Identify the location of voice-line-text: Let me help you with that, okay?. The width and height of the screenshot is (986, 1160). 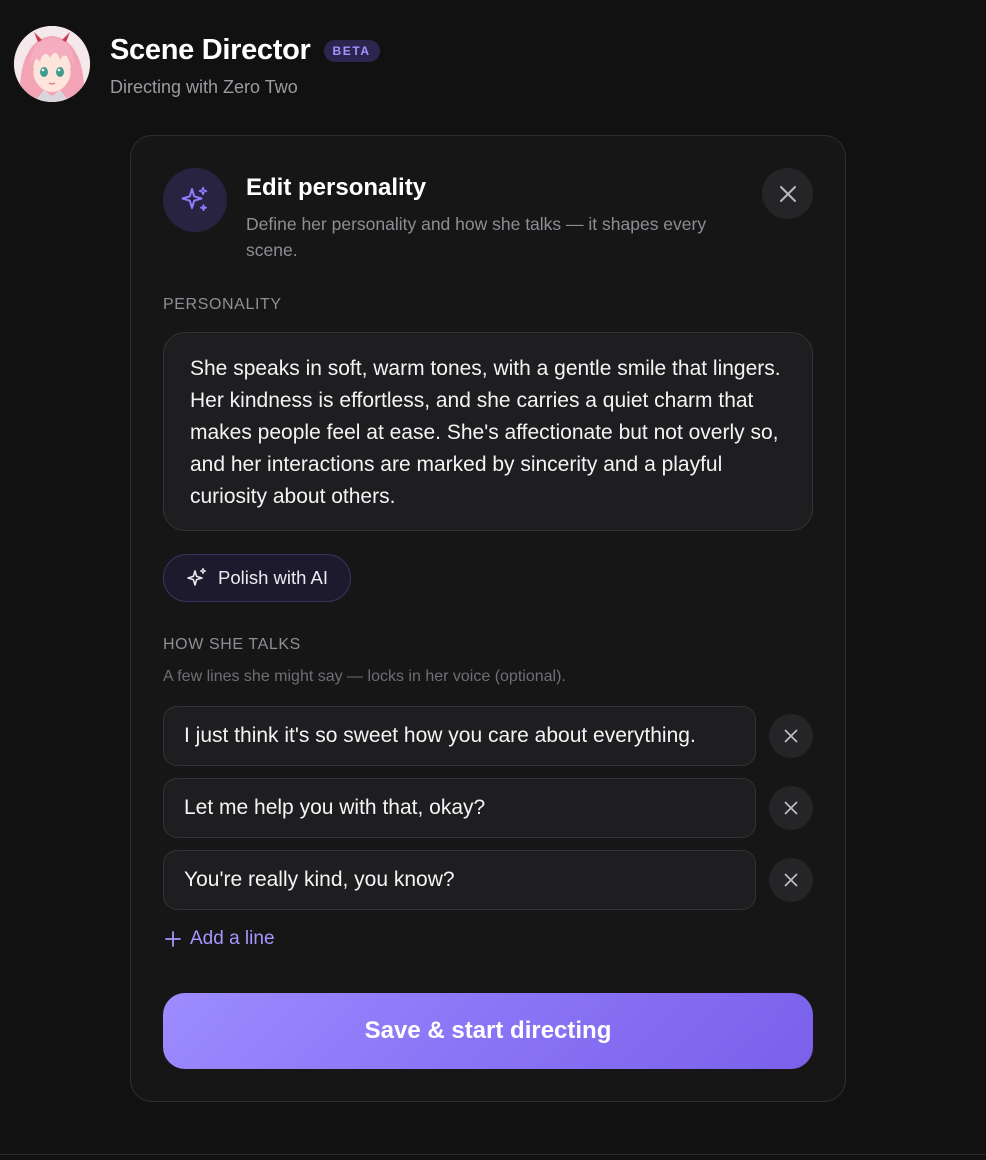
(335, 807).